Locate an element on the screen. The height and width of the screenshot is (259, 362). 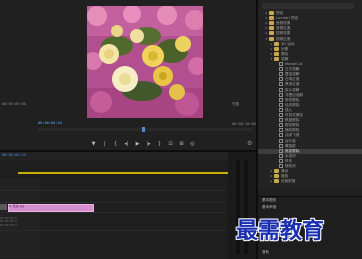
duration-timecode: 00:00:10:00 is located at coordinates (244, 124).